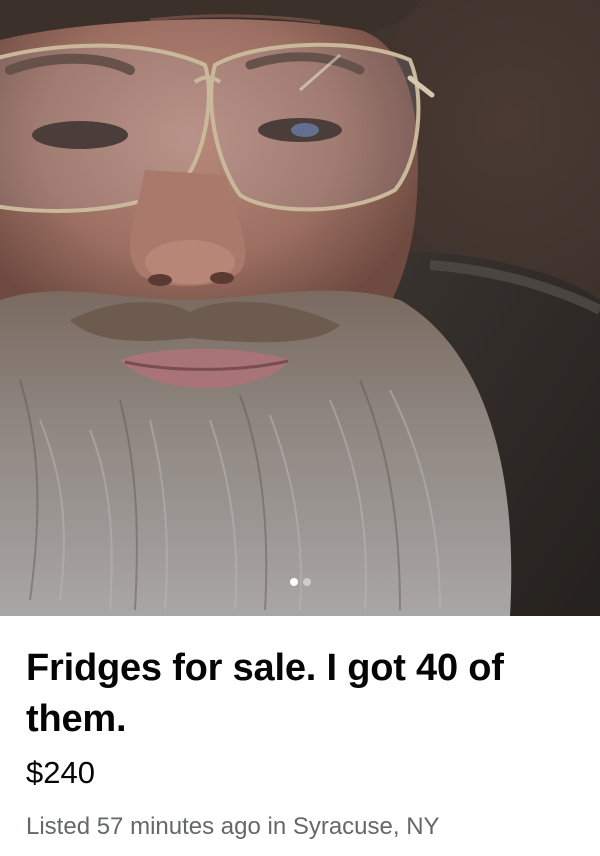 This screenshot has width=600, height=856. What do you see at coordinates (306, 582) in the screenshot?
I see `carousel-dot` at bounding box center [306, 582].